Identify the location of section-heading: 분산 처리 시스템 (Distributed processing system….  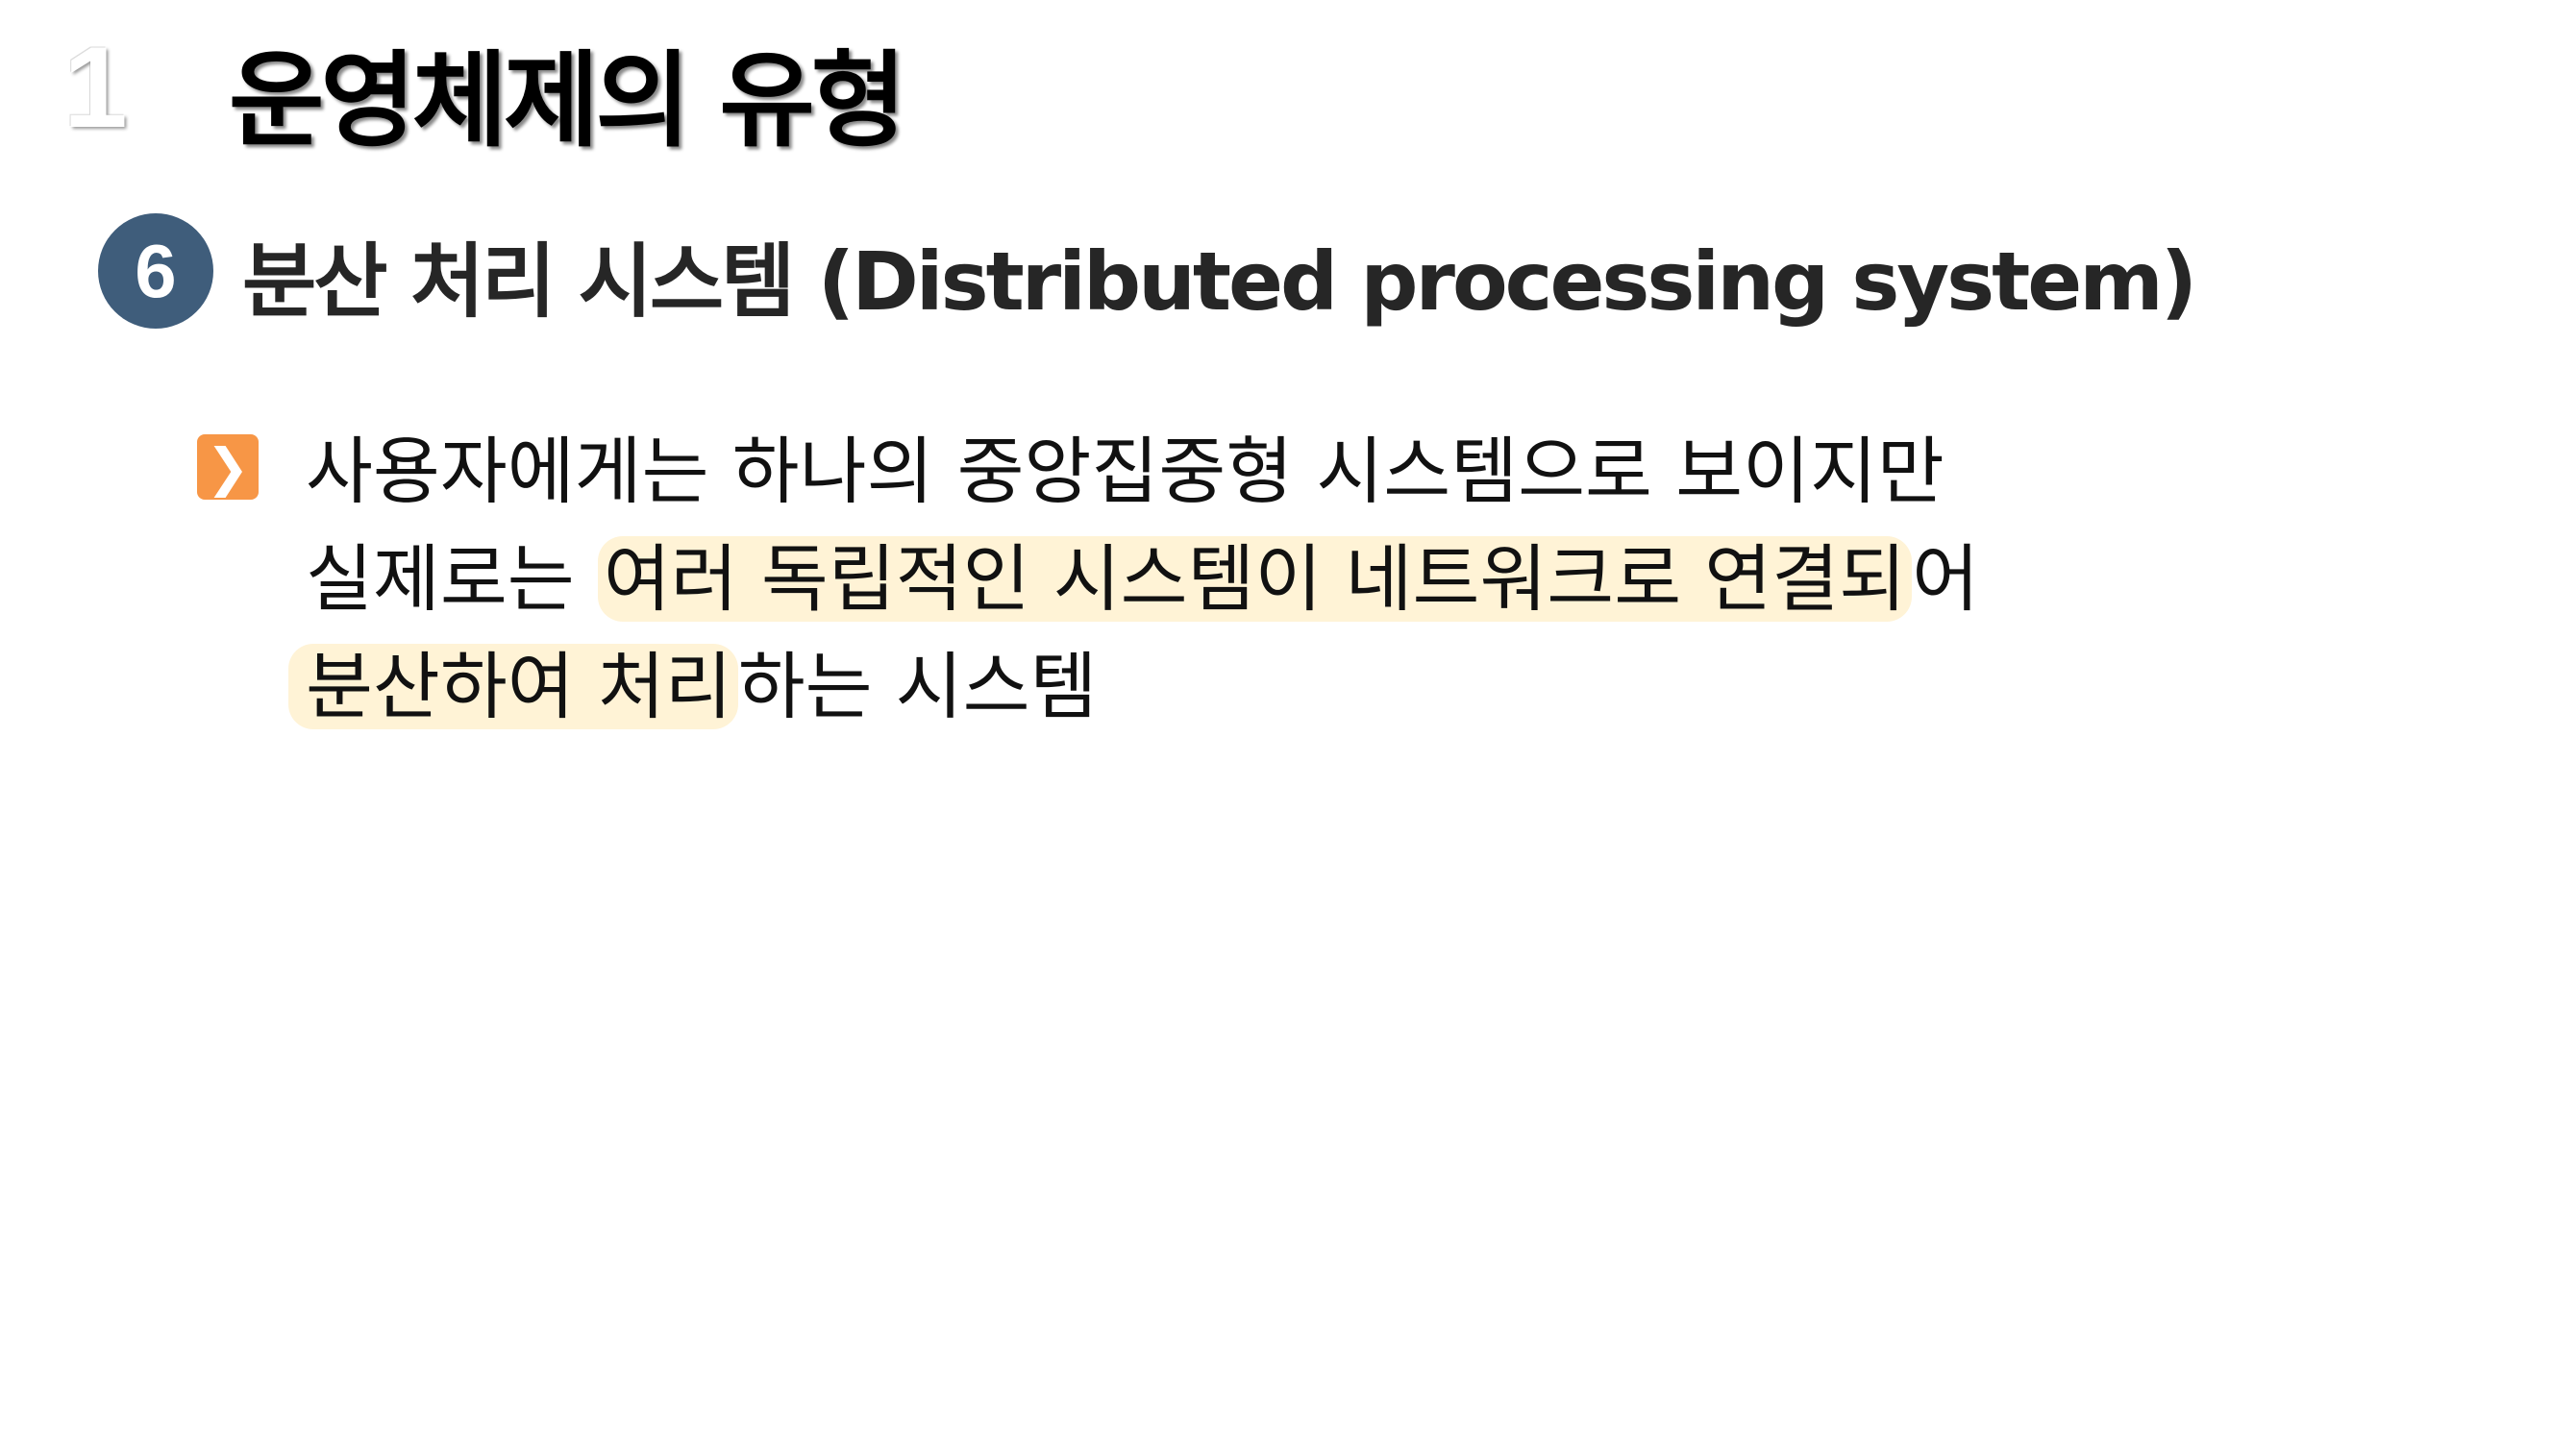
(1219, 281).